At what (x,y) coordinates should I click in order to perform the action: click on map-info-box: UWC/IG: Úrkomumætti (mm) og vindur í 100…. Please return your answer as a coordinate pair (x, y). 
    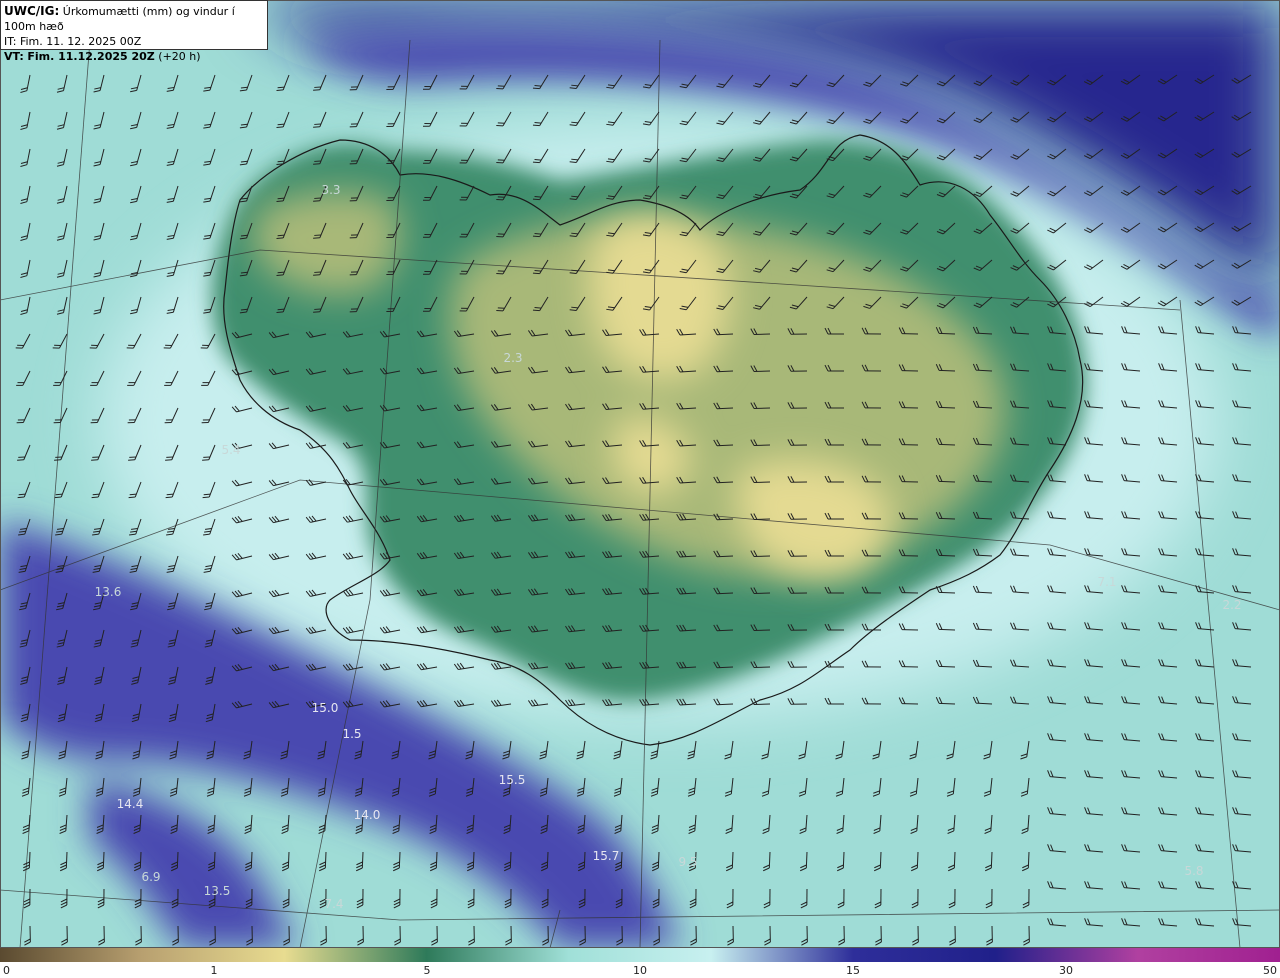
    Looking at the image, I should click on (134, 31).